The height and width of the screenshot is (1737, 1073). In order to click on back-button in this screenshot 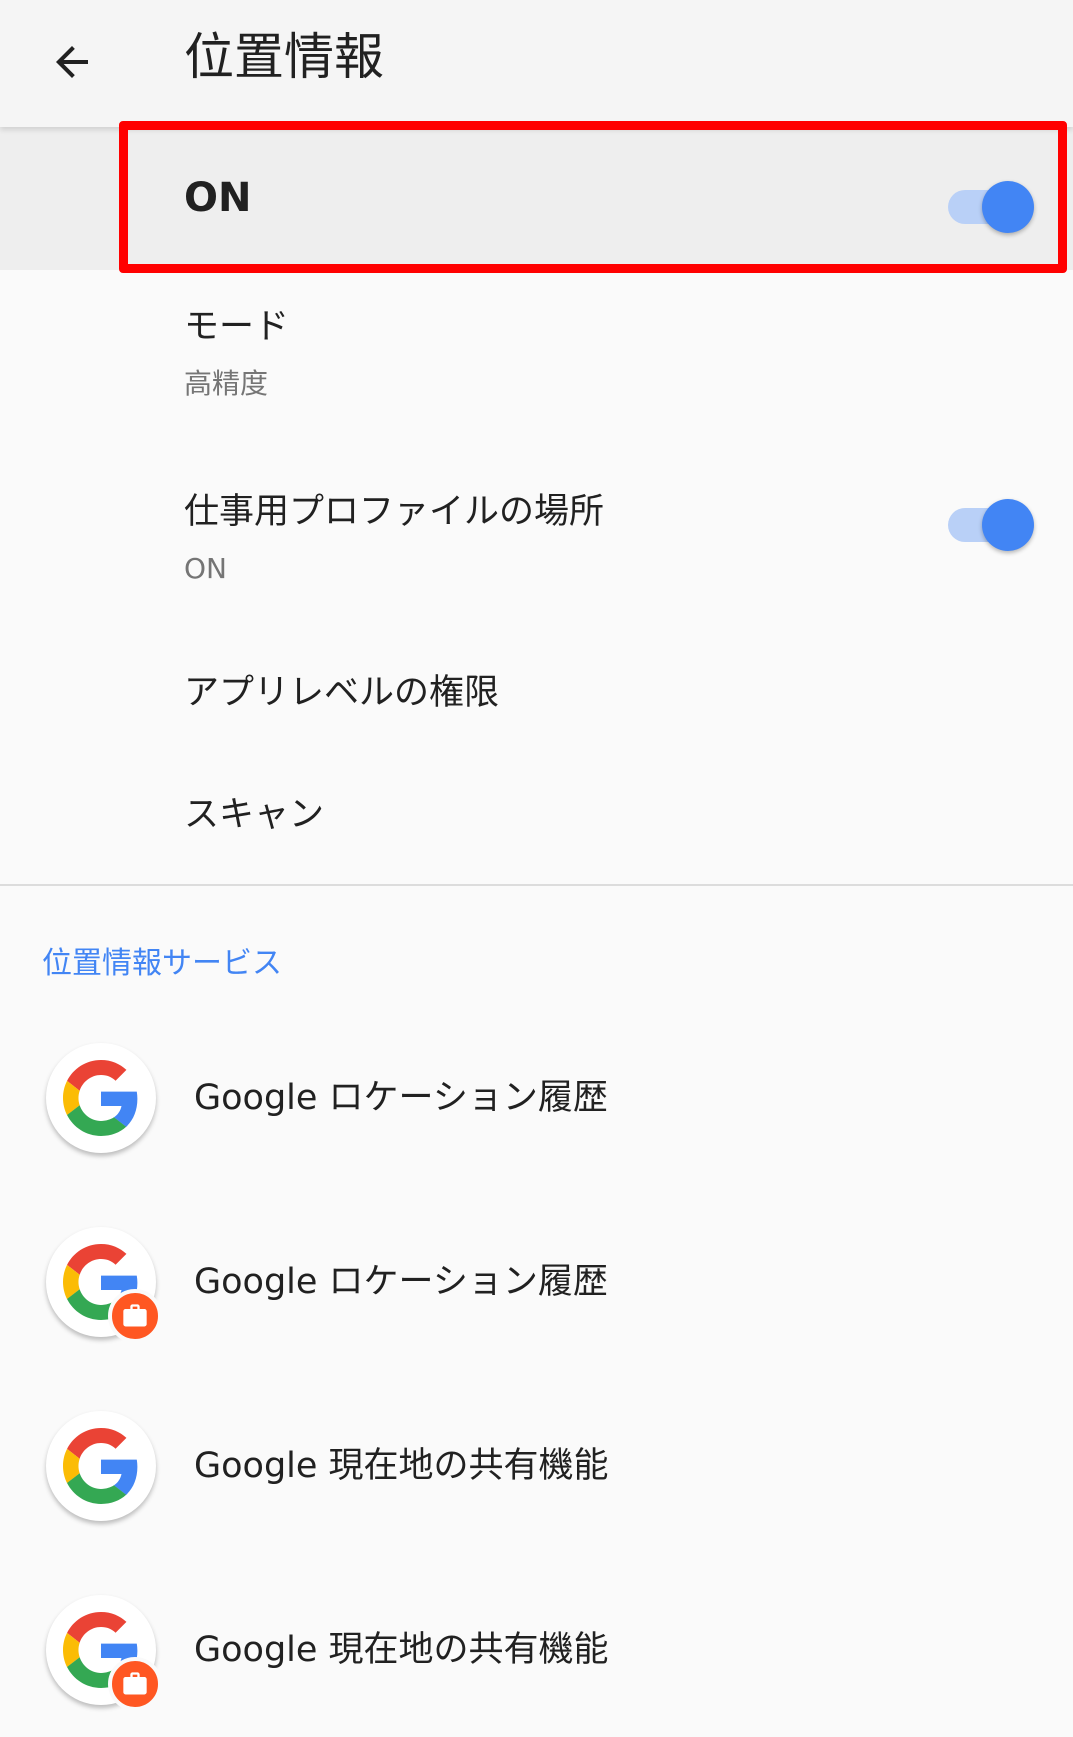, I will do `click(72, 62)`.